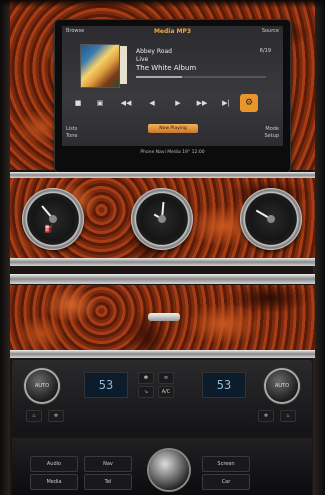  I want to click on track-number: 6/19, so click(265, 51).